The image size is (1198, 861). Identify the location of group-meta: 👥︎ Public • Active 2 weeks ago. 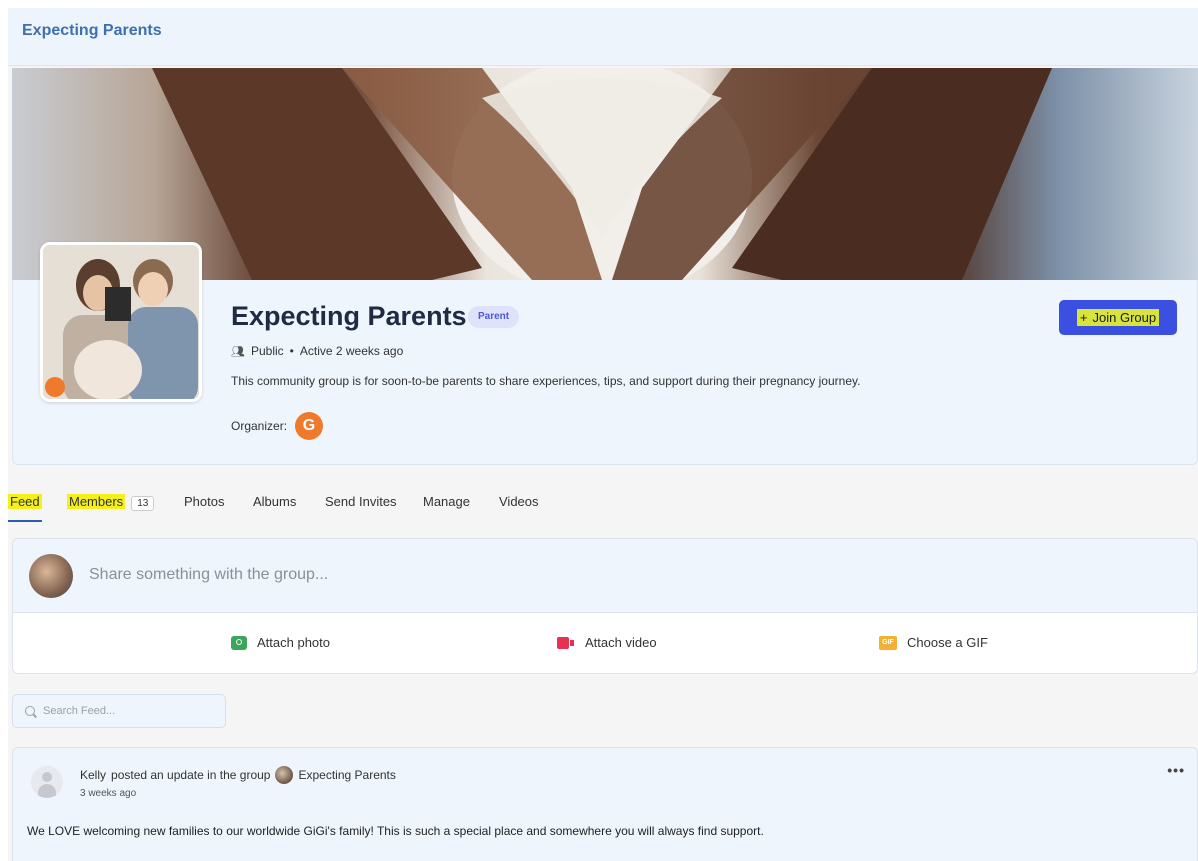
(317, 351).